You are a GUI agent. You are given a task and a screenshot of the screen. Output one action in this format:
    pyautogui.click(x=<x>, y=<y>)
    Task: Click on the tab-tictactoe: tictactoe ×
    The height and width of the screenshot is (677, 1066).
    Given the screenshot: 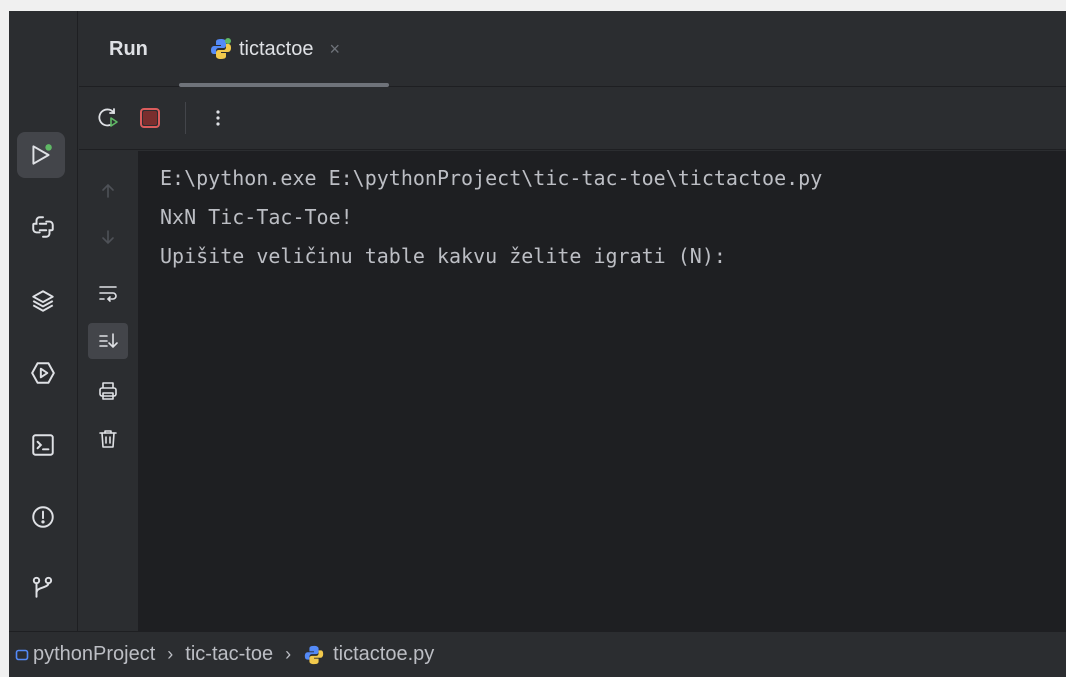 What is the action you would take?
    pyautogui.click(x=294, y=49)
    